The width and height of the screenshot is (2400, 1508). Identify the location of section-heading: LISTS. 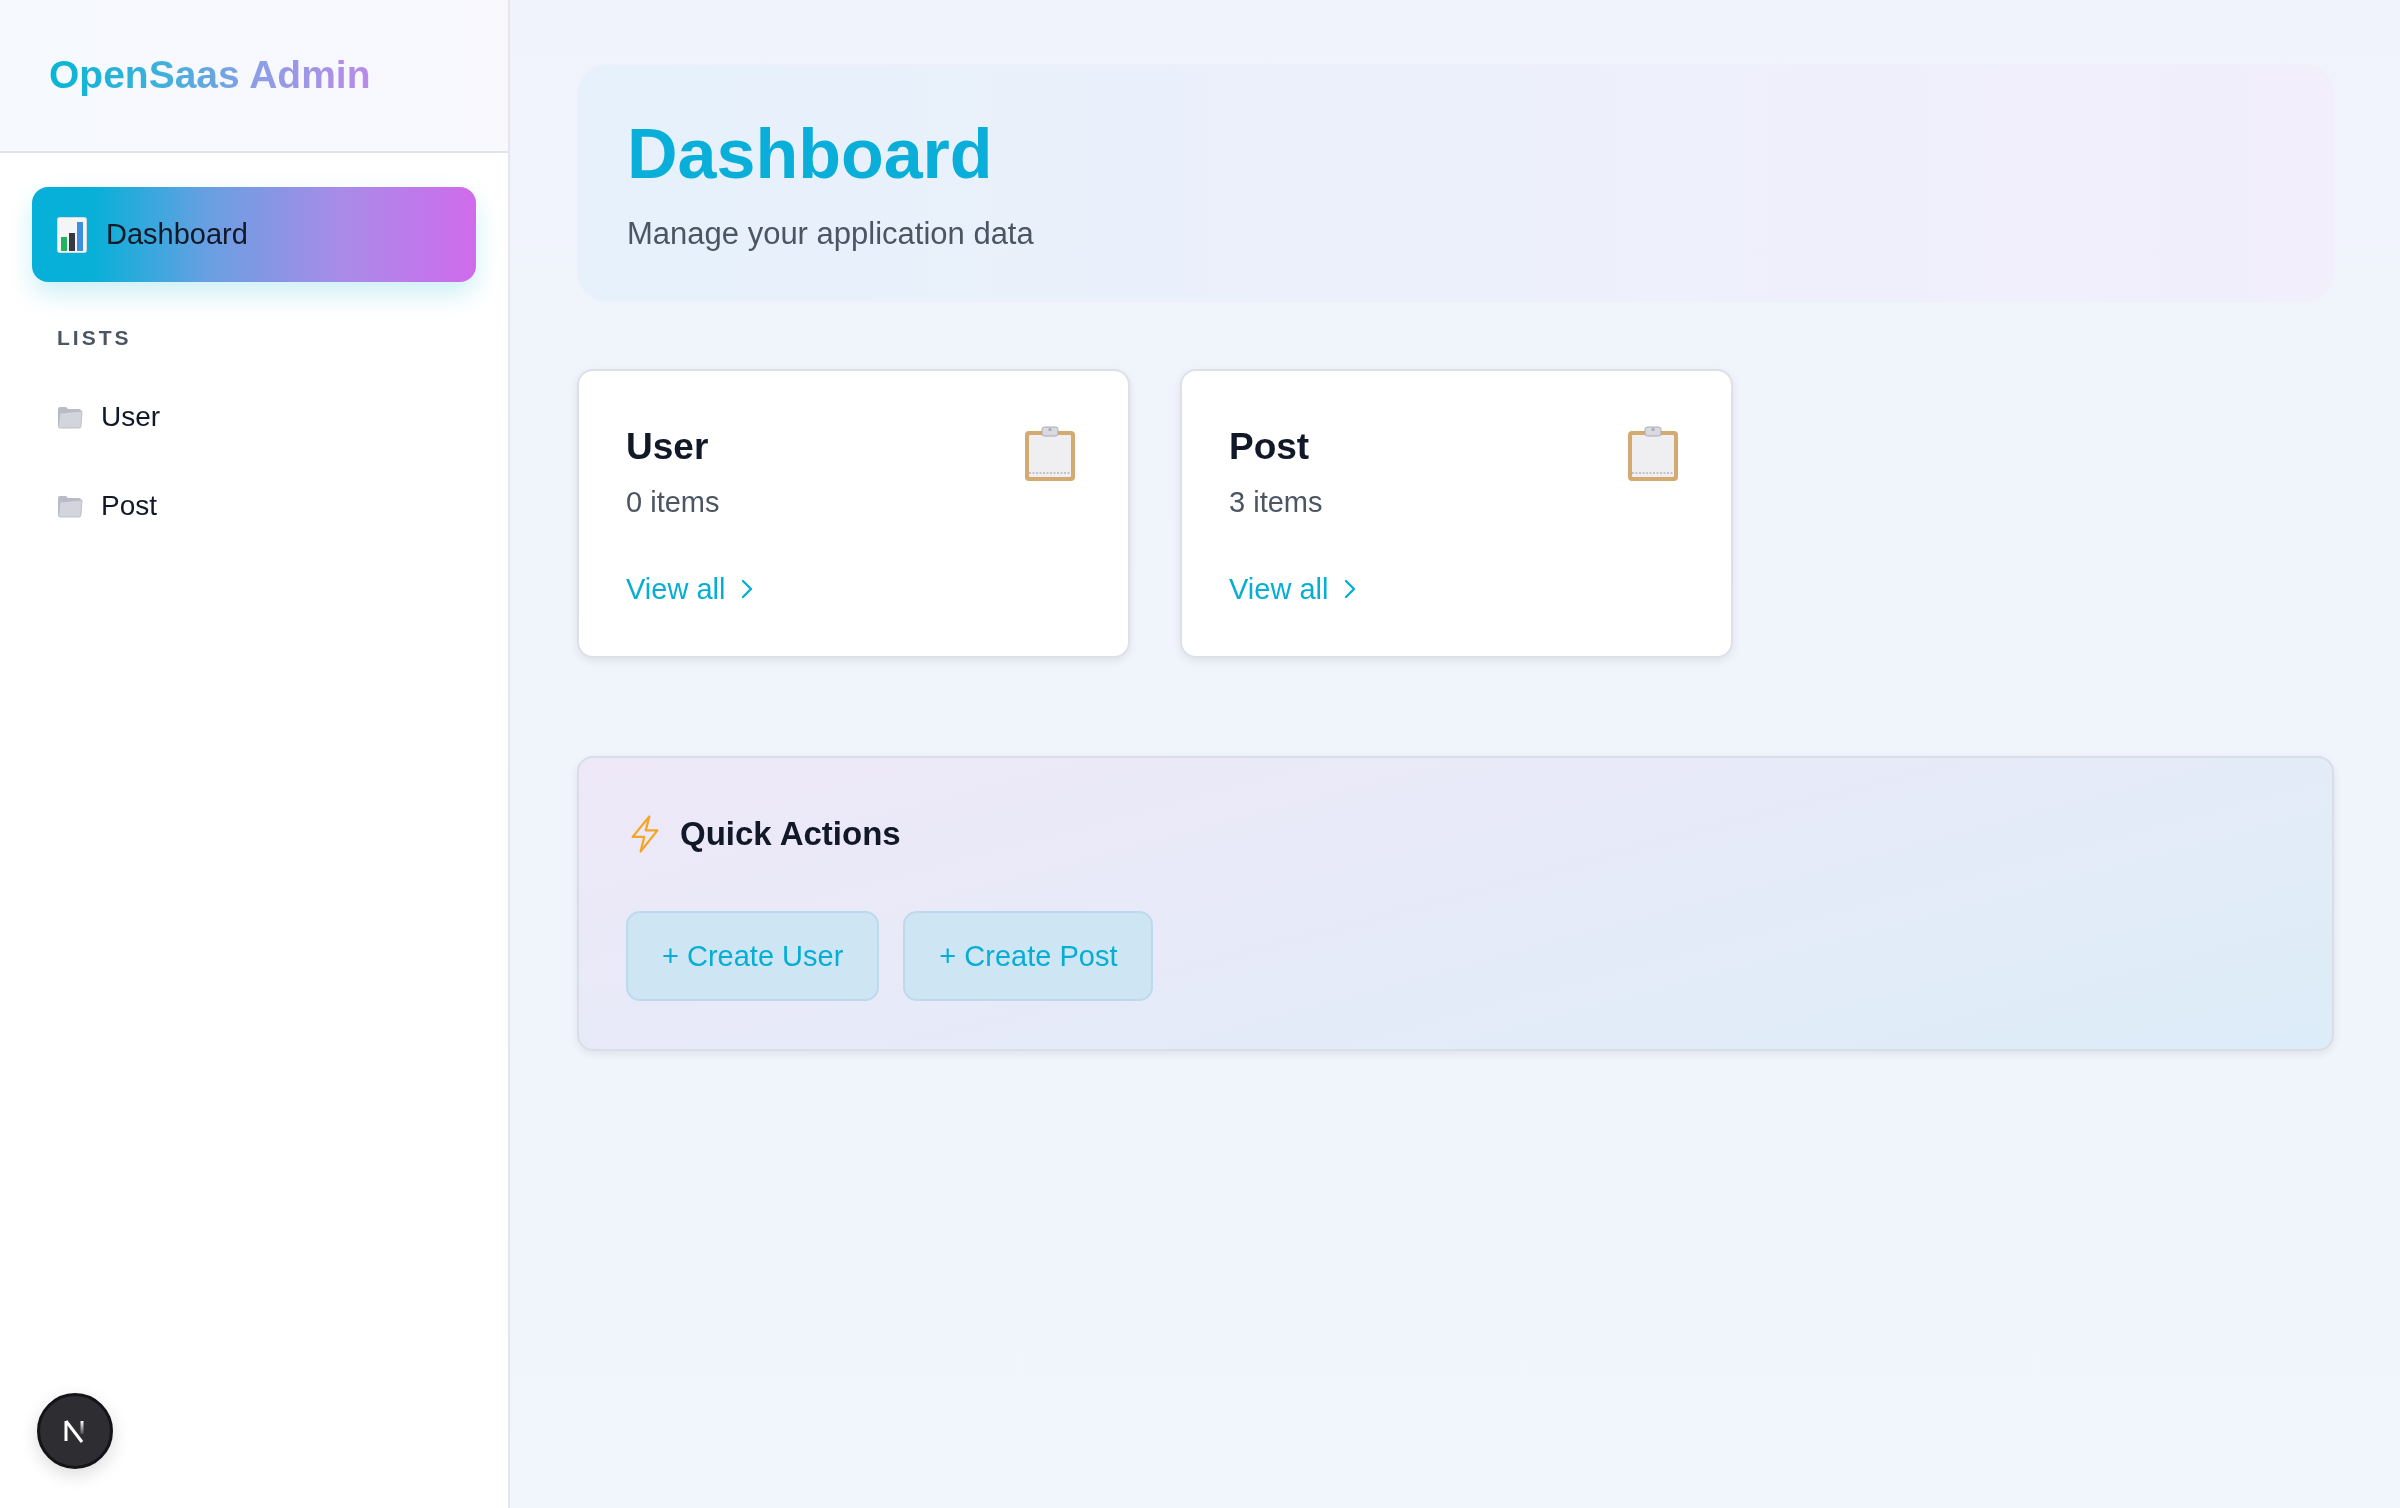
(94, 338).